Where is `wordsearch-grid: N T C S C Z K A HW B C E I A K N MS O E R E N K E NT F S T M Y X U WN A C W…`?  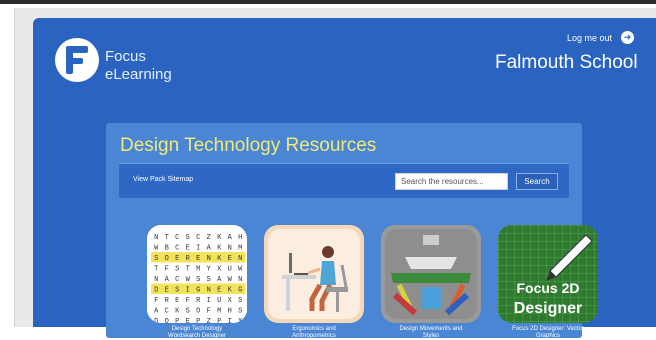
wordsearch-grid: N T C S C Z K A HW B C E I A K N MS O E R E N K E NT F S T M Y X U WN A C W… is located at coordinates (197, 274).